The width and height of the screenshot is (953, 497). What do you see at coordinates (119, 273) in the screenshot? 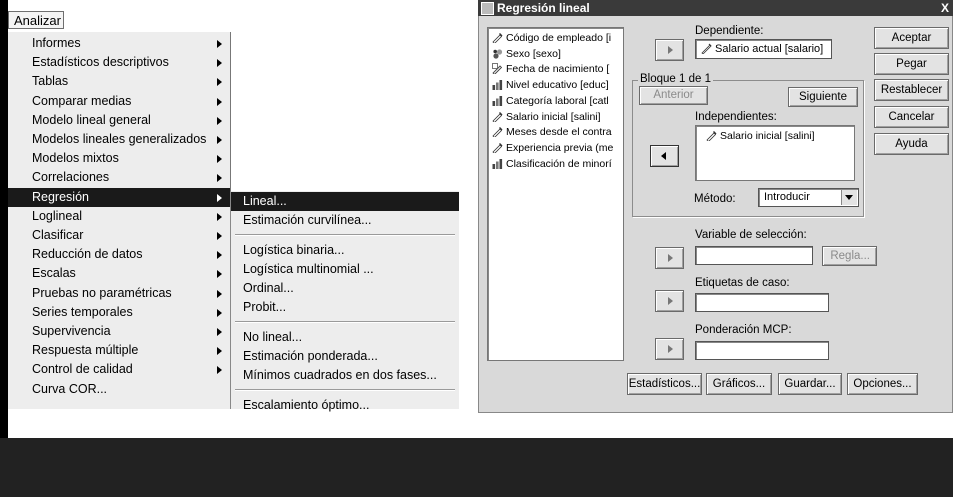
I see `menu-item: Escalas` at bounding box center [119, 273].